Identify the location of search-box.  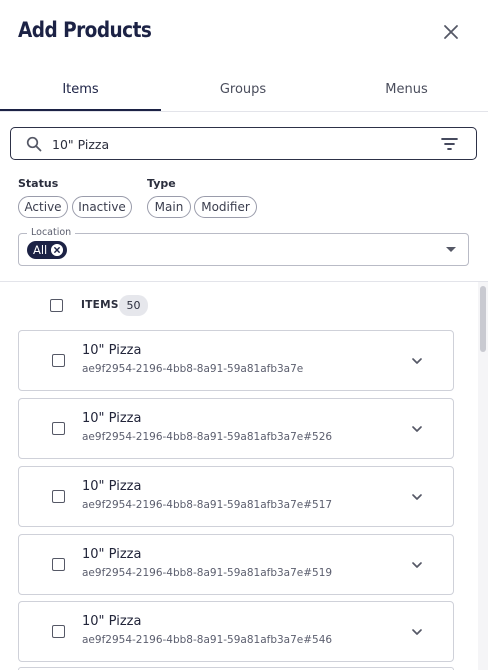
(243, 143).